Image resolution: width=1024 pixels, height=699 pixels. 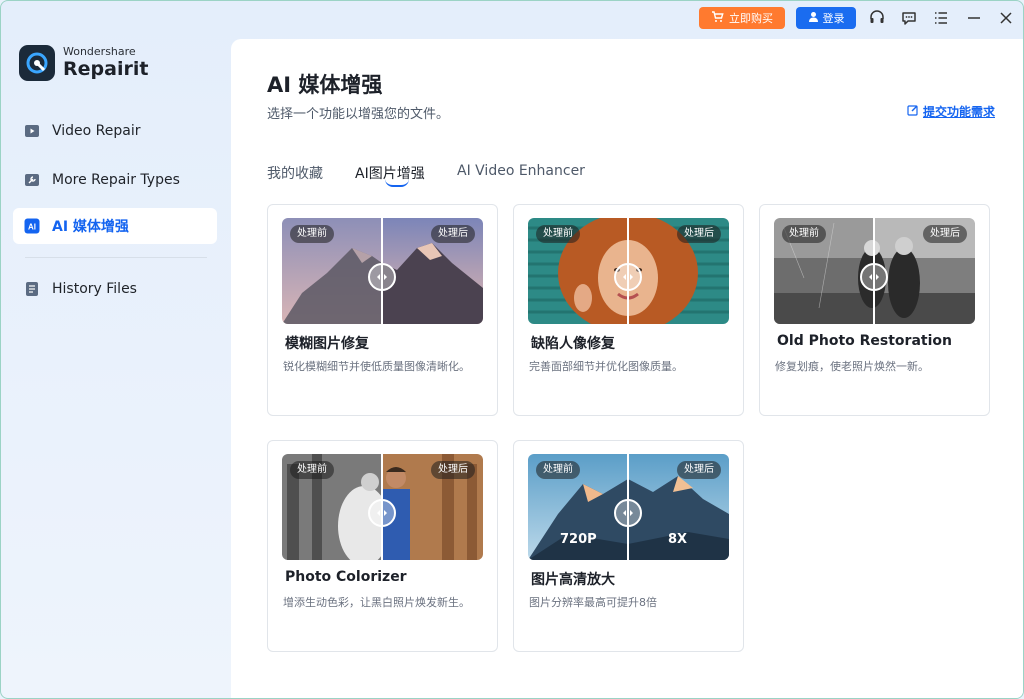 What do you see at coordinates (376, 602) in the screenshot?
I see `card-description: 增添生动色彩，让黑白照片焕发新生。` at bounding box center [376, 602].